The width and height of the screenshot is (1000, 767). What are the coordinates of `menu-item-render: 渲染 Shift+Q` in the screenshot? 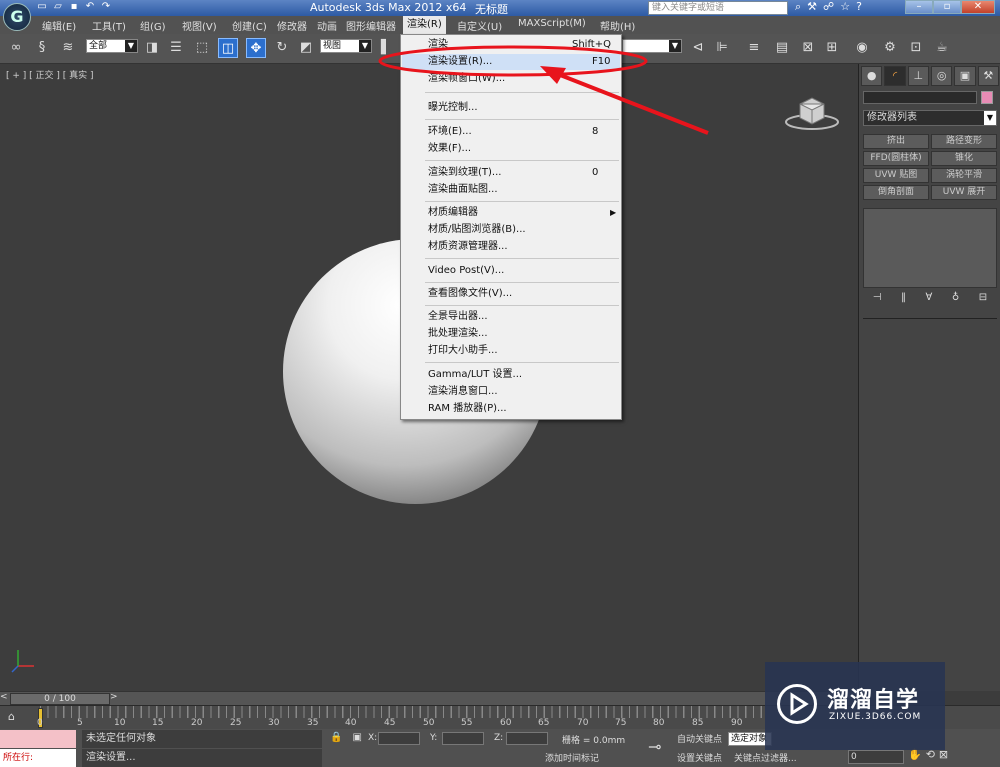 It's located at (511, 45).